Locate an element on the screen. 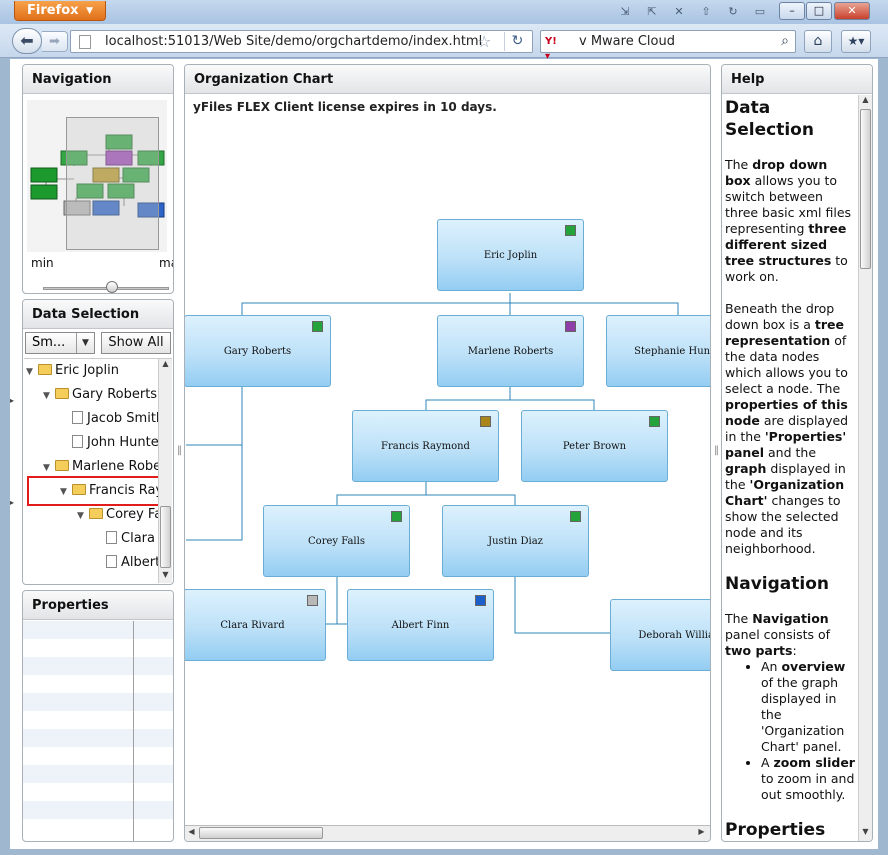  bookmarks-button: ★▾ is located at coordinates (856, 41).